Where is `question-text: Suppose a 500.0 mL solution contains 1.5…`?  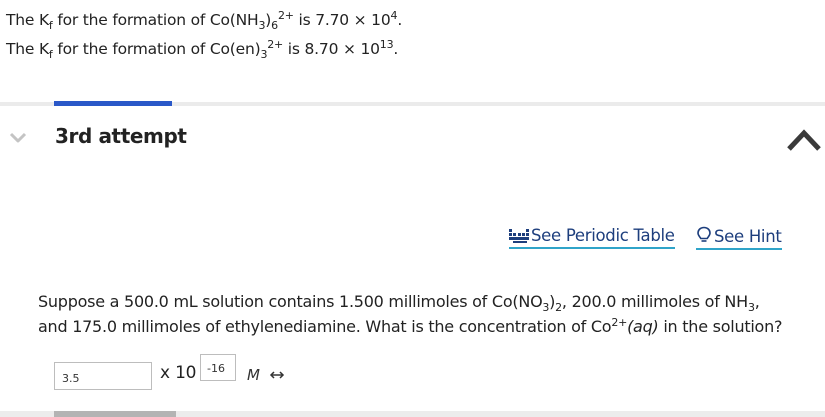 question-text: Suppose a 500.0 mL solution contains 1.5… is located at coordinates (410, 314).